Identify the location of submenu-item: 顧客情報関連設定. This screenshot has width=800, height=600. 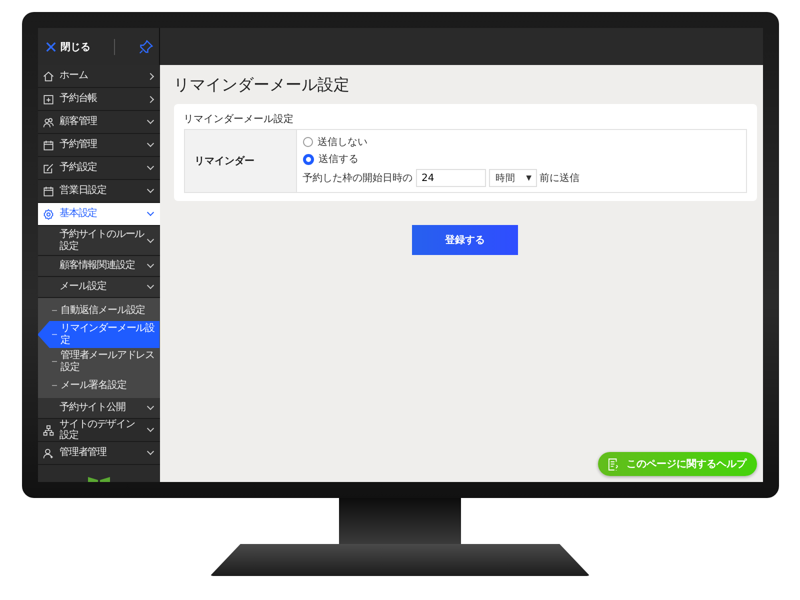
(99, 266).